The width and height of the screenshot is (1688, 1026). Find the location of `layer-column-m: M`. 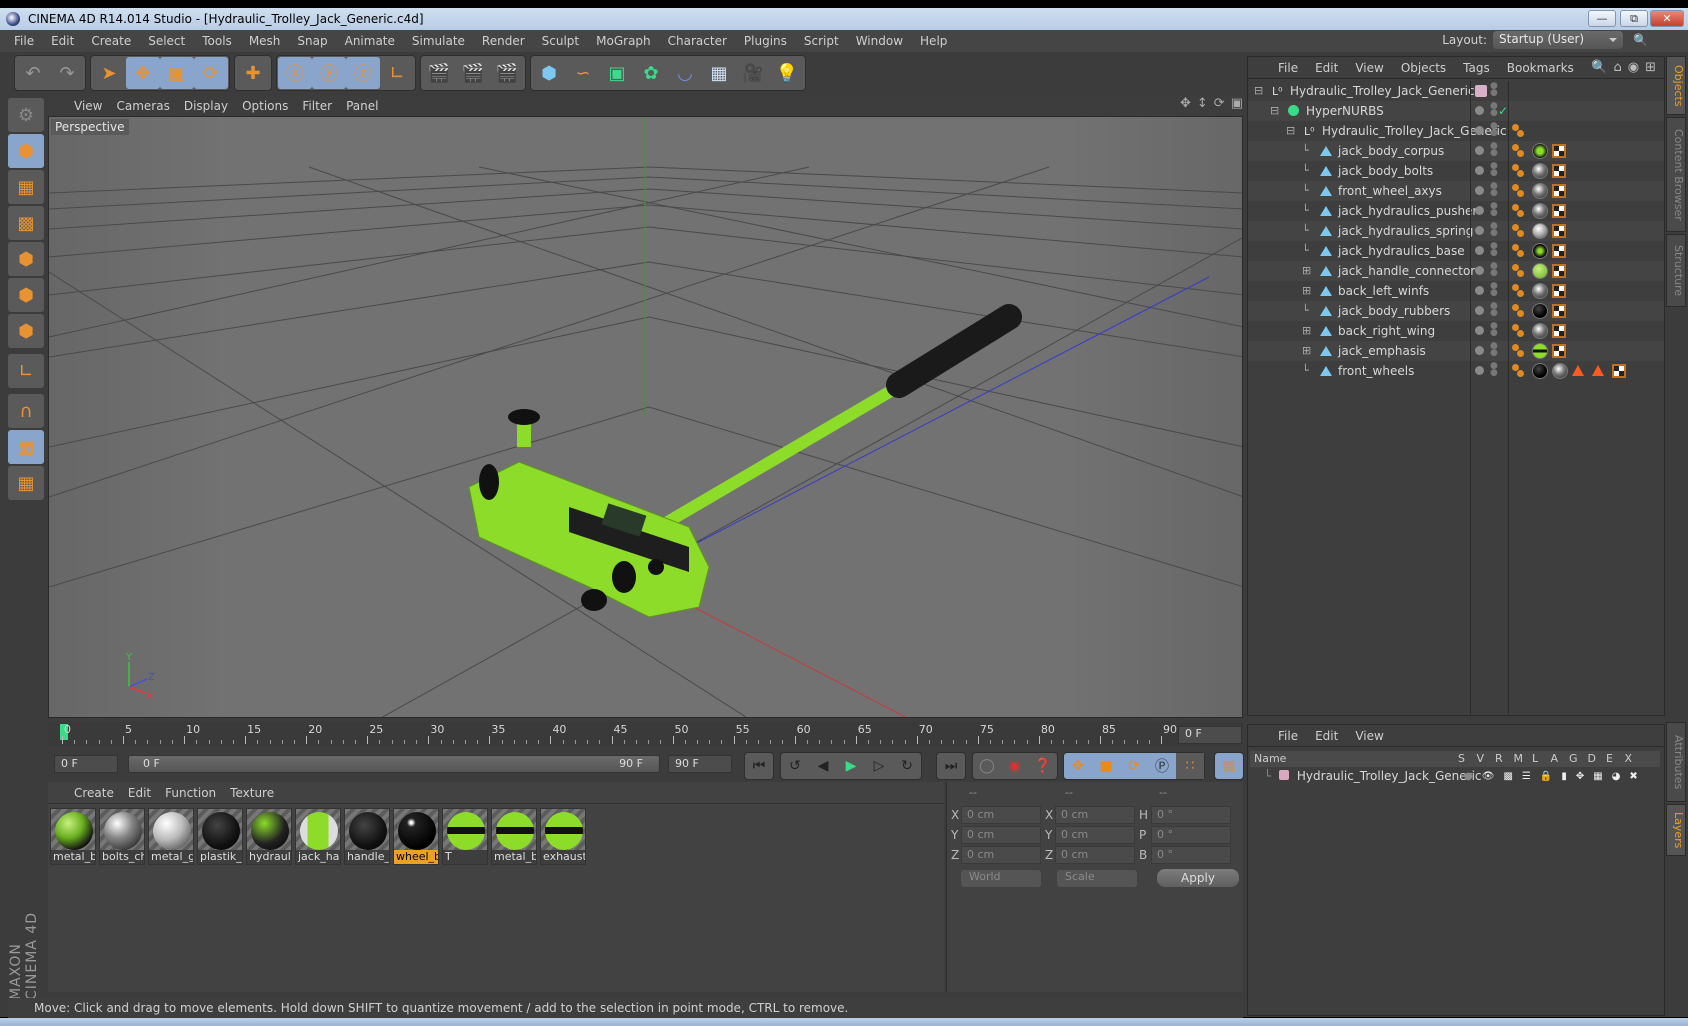

layer-column-m: M is located at coordinates (1519, 758).